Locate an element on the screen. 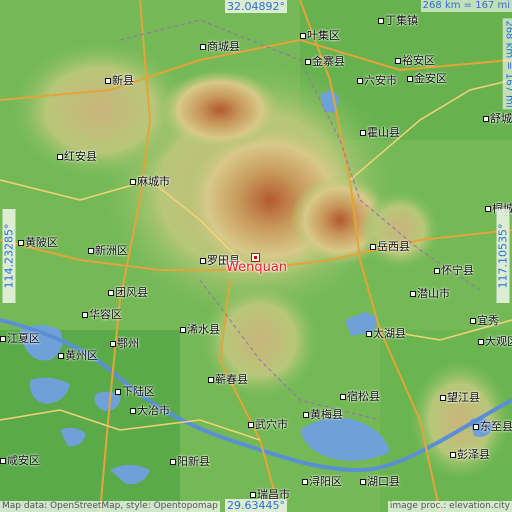 The height and width of the screenshot is (512, 512). attribution-right: image proc.: elevation.city is located at coordinates (449, 506).